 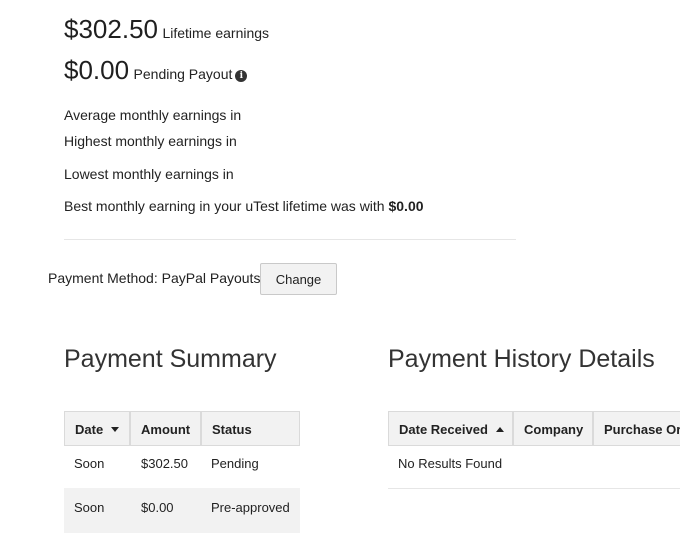 I want to click on row-amount: $302.50, so click(x=164, y=463).